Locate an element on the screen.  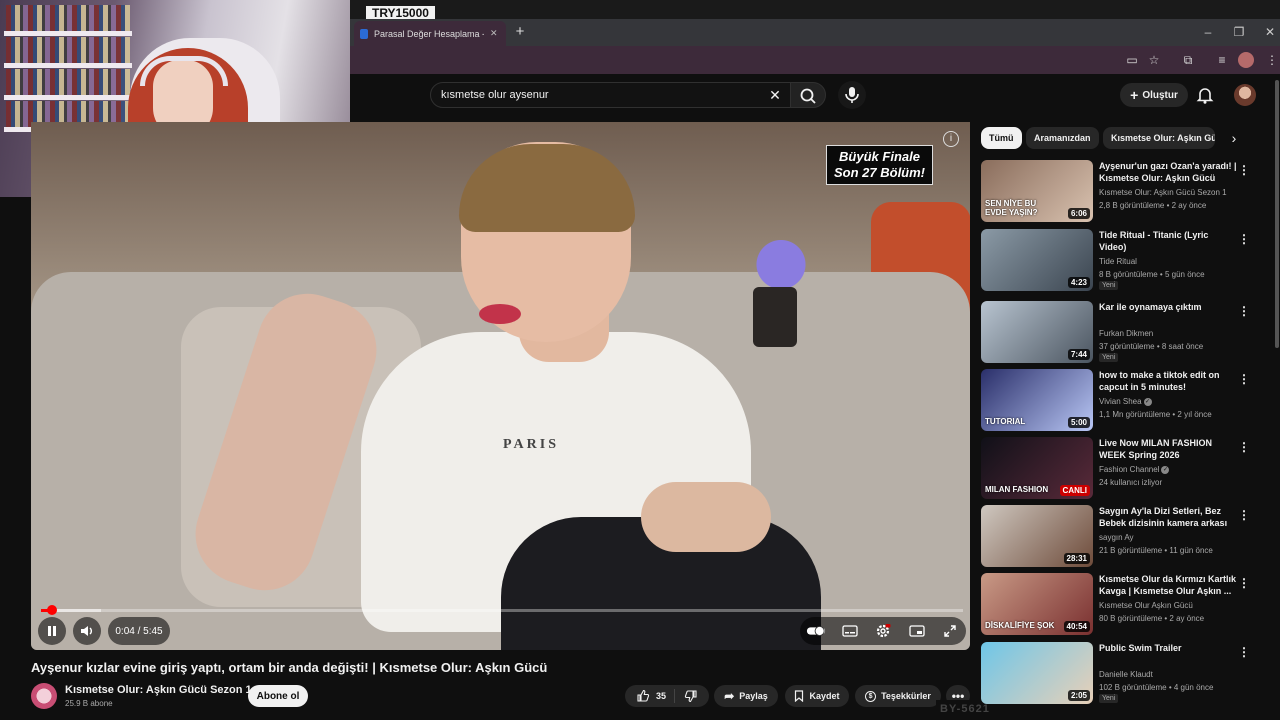
thumbnail-caption: TUTORIAL is located at coordinates (1005, 421).